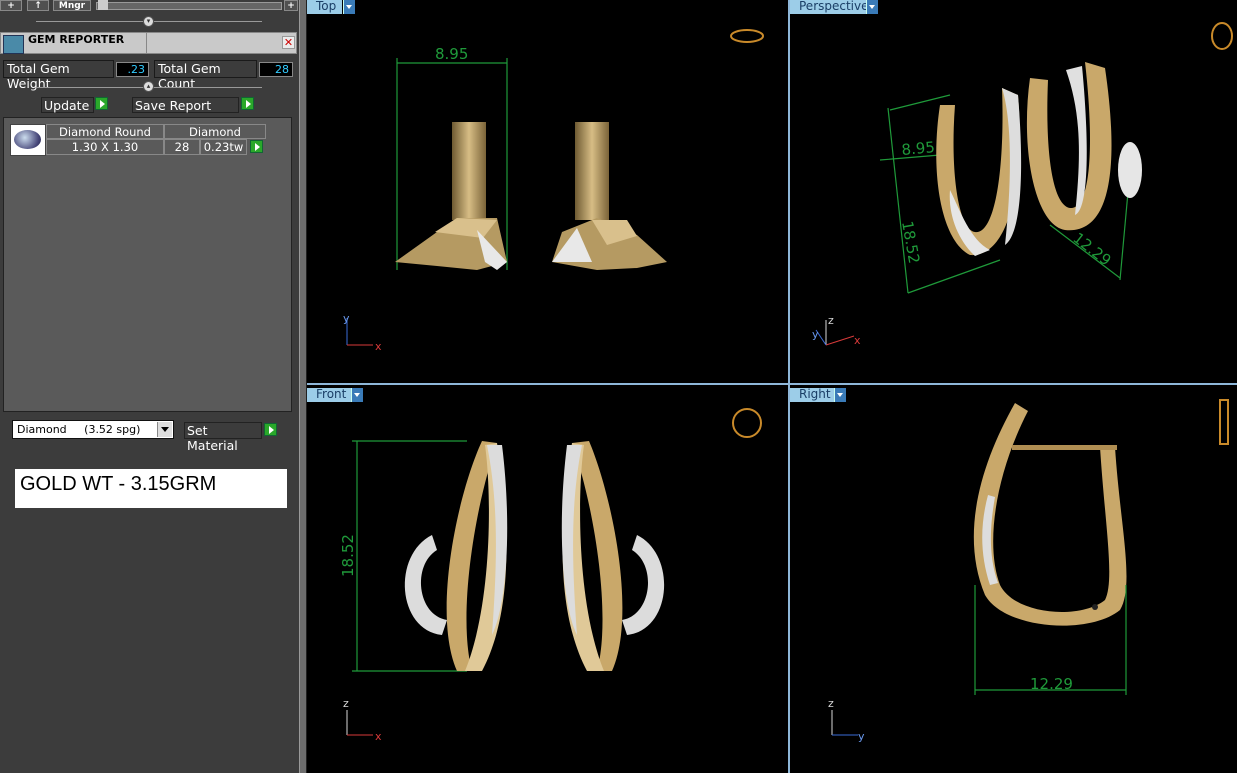  Describe the element at coordinates (910, 242) in the screenshot. I see `perspective-dimension-a: 18.52` at that location.